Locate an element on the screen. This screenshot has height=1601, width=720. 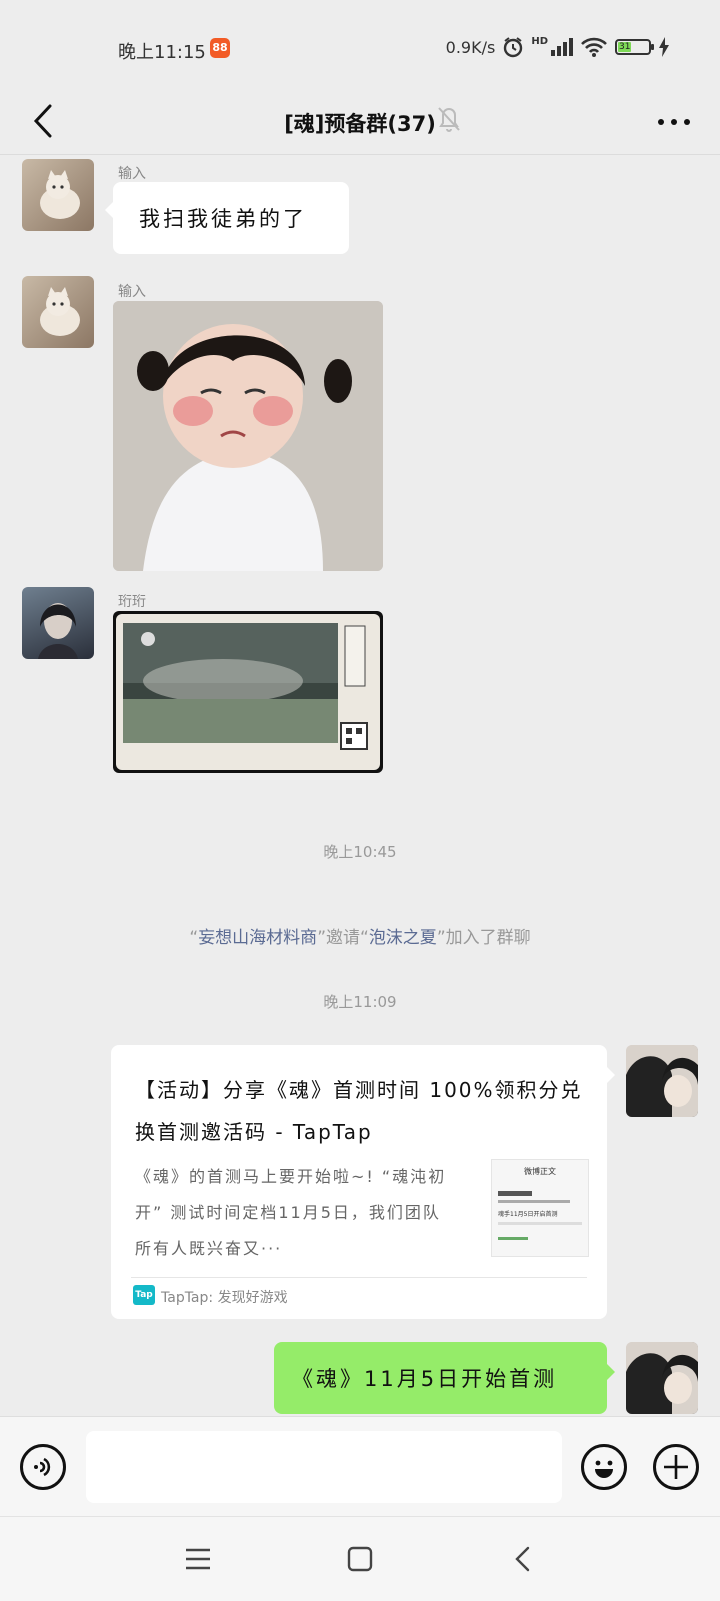
taptap-logo: Tap is located at coordinates (144, 1295).